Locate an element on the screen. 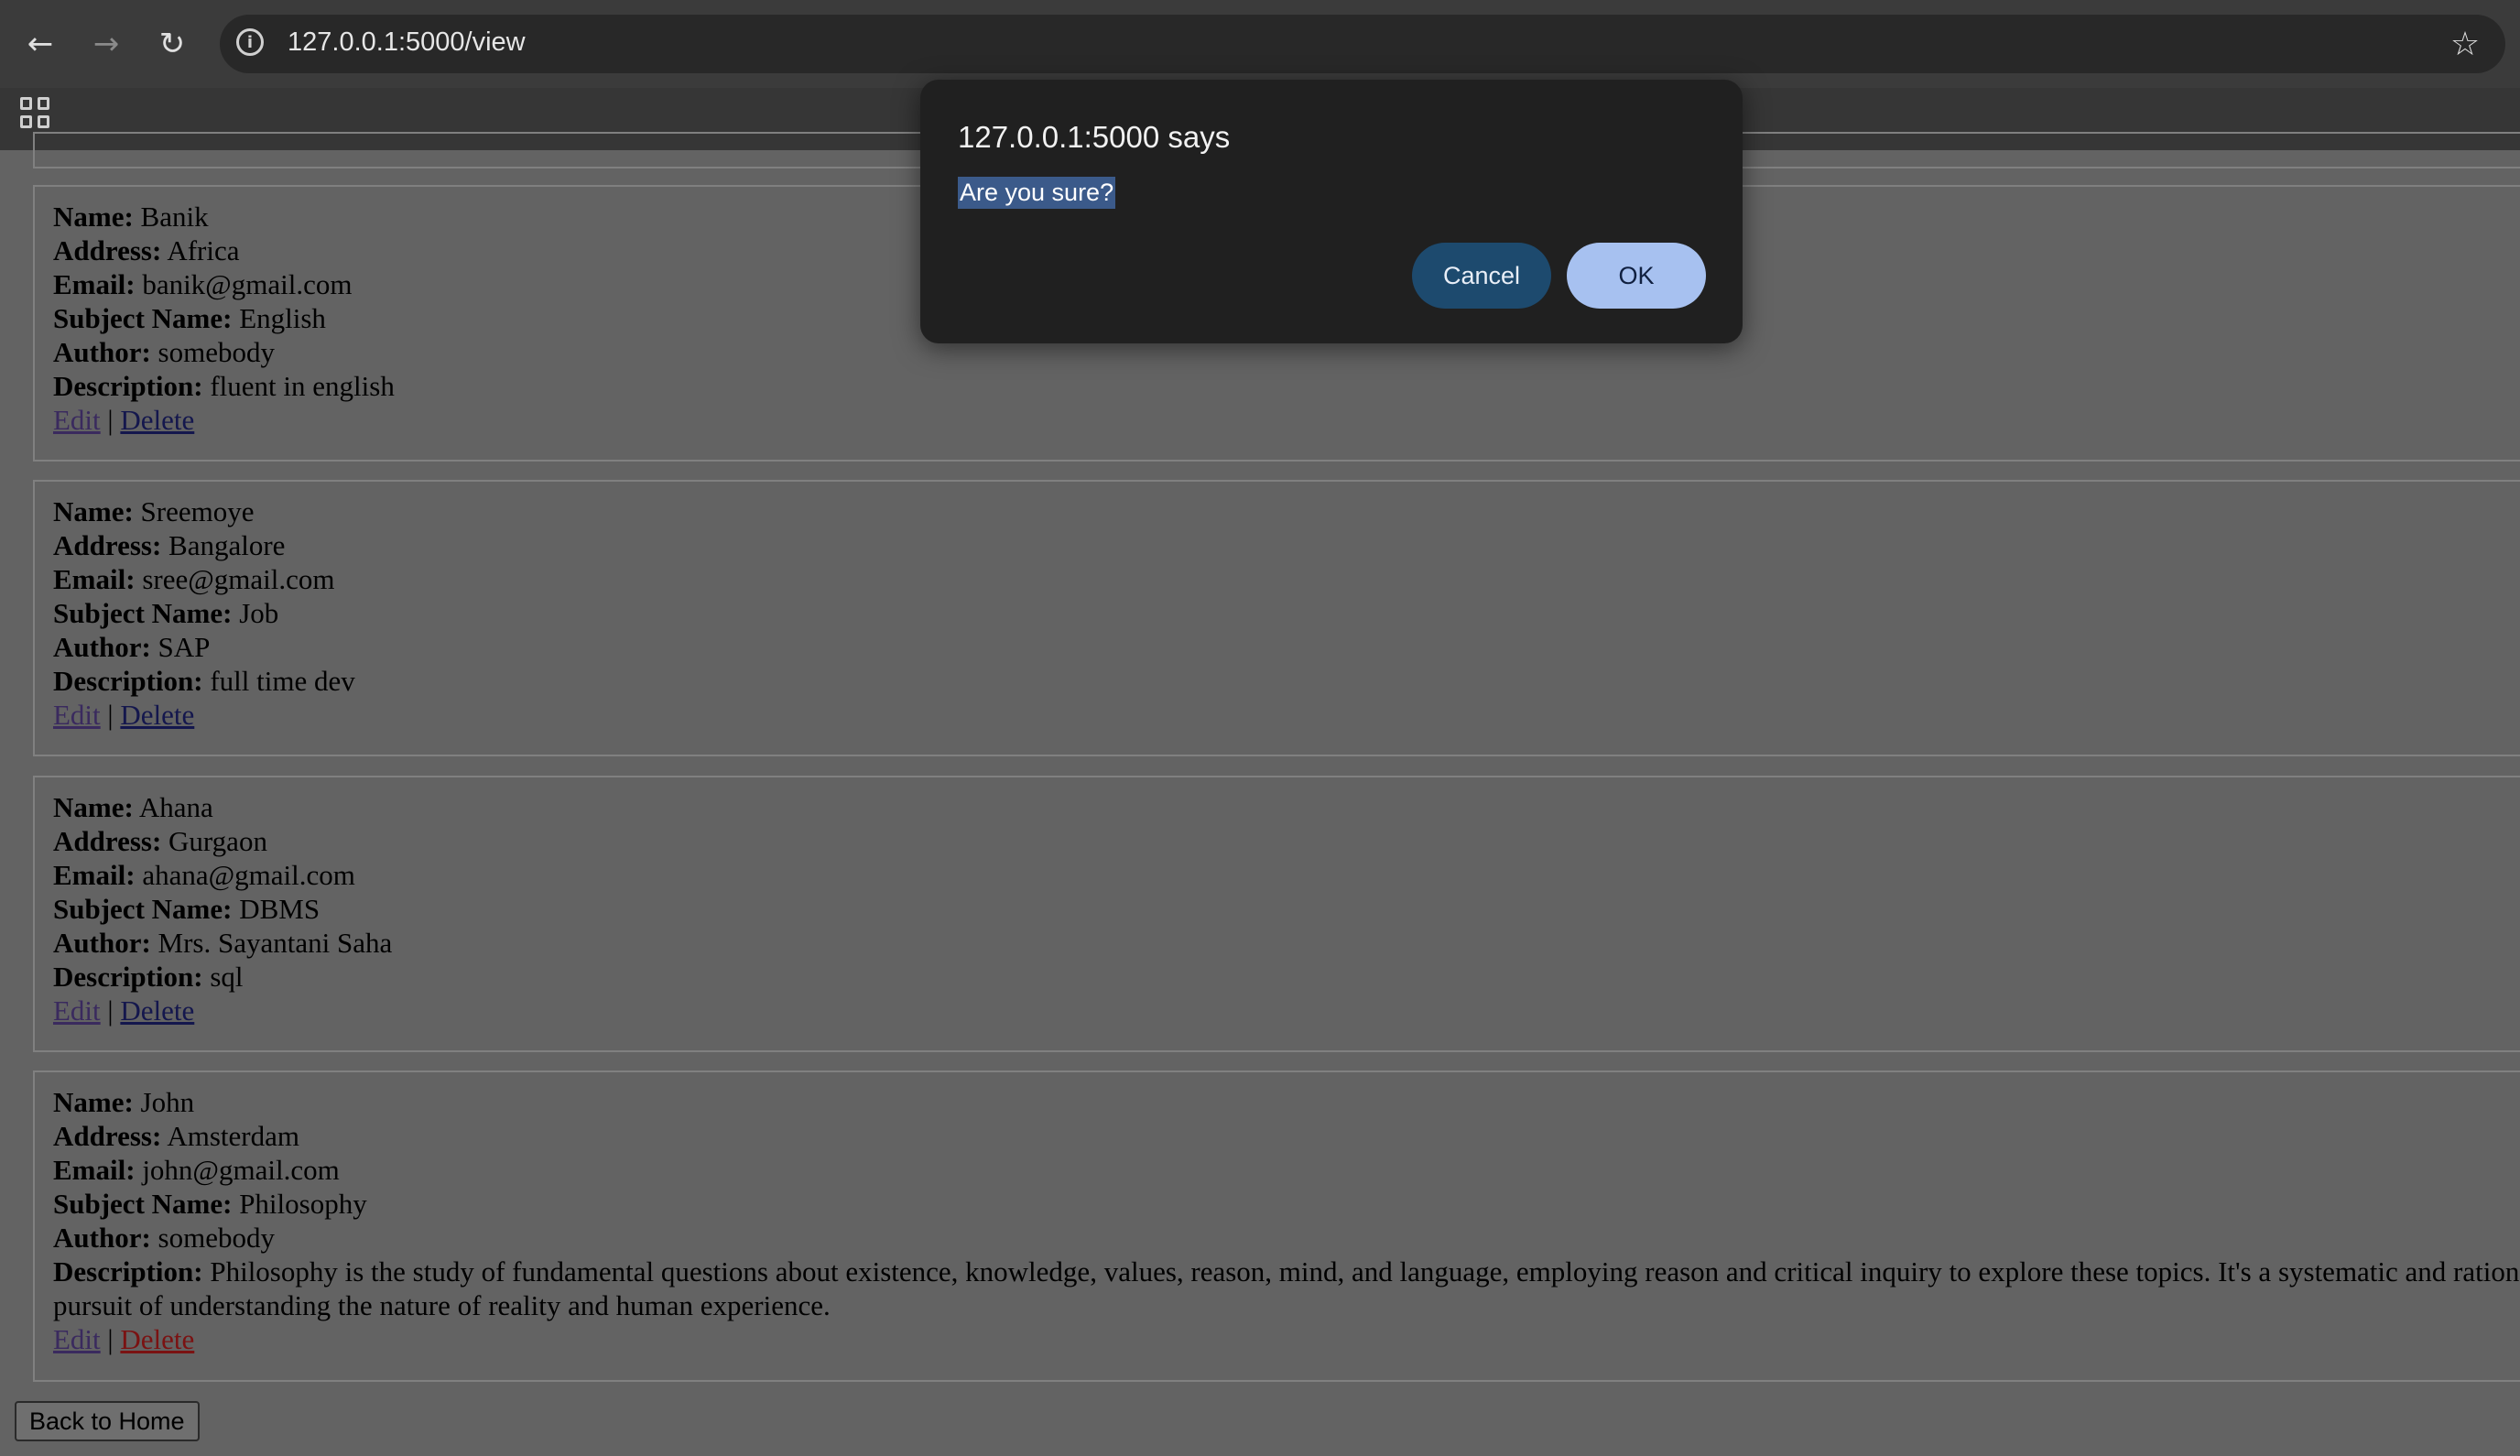 The image size is (2520, 1456). ok-button: OK is located at coordinates (1636, 276).